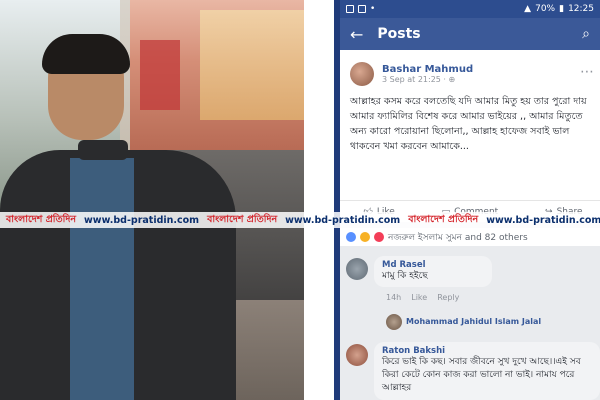  I want to click on app-bar-title: Posts, so click(399, 34).